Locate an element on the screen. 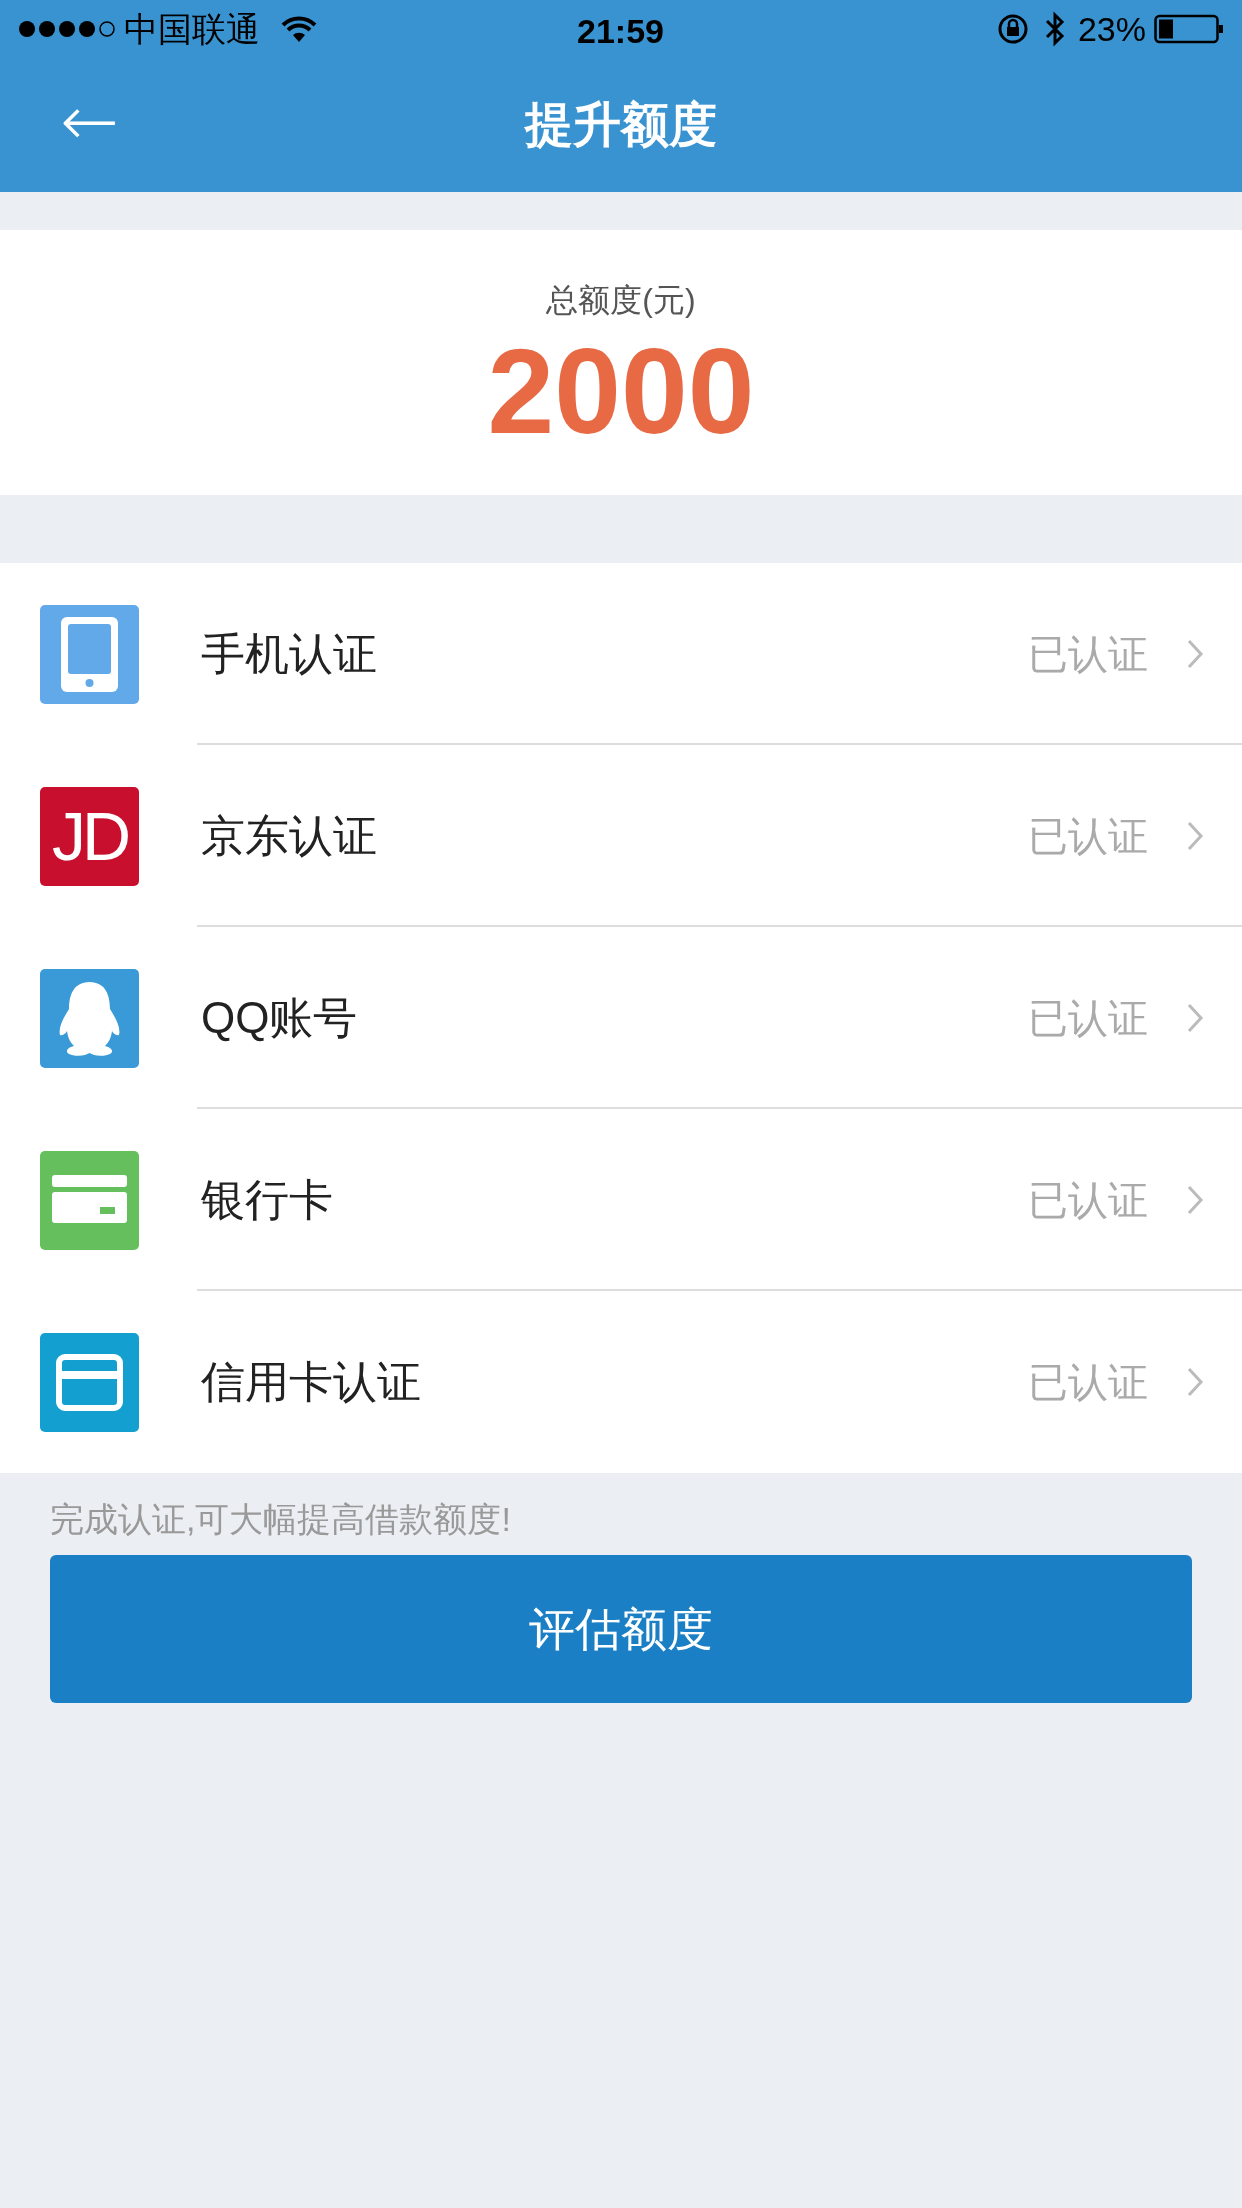 This screenshot has height=2208, width=1242. wifi-icon is located at coordinates (299, 29).